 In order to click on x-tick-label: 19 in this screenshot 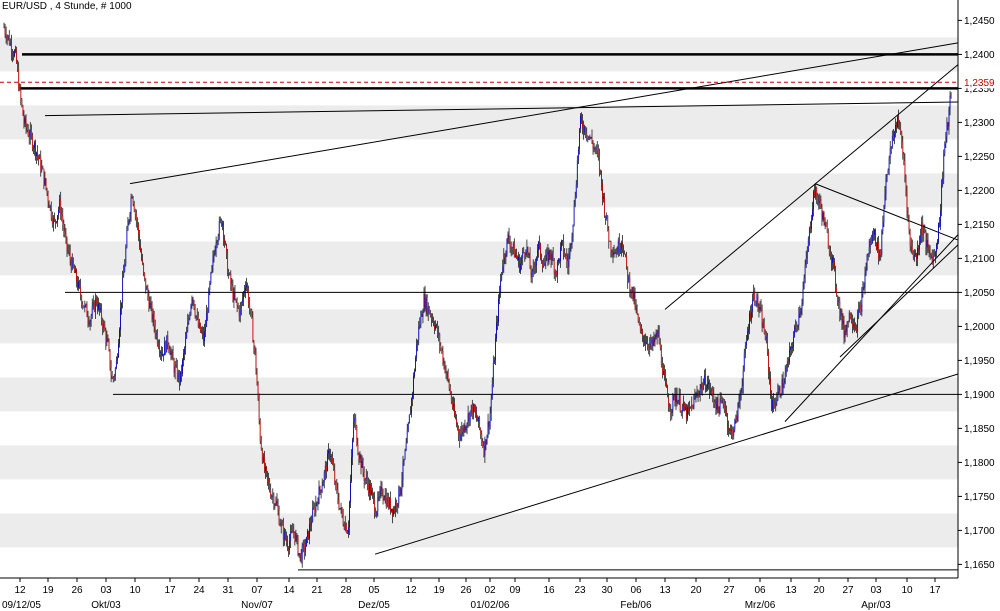, I will do `click(48, 590)`.